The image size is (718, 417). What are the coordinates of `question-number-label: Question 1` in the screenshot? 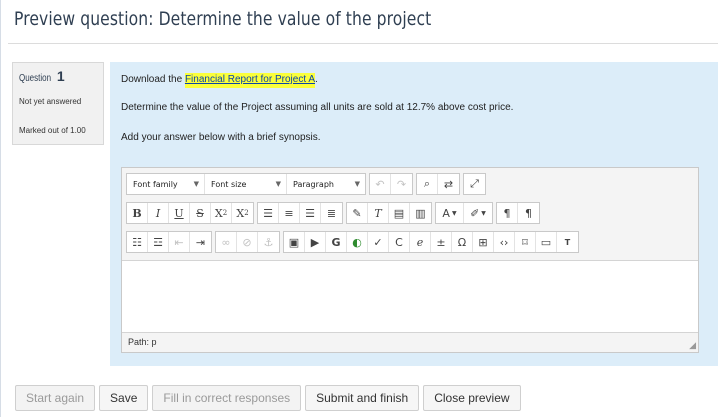 It's located at (42, 76).